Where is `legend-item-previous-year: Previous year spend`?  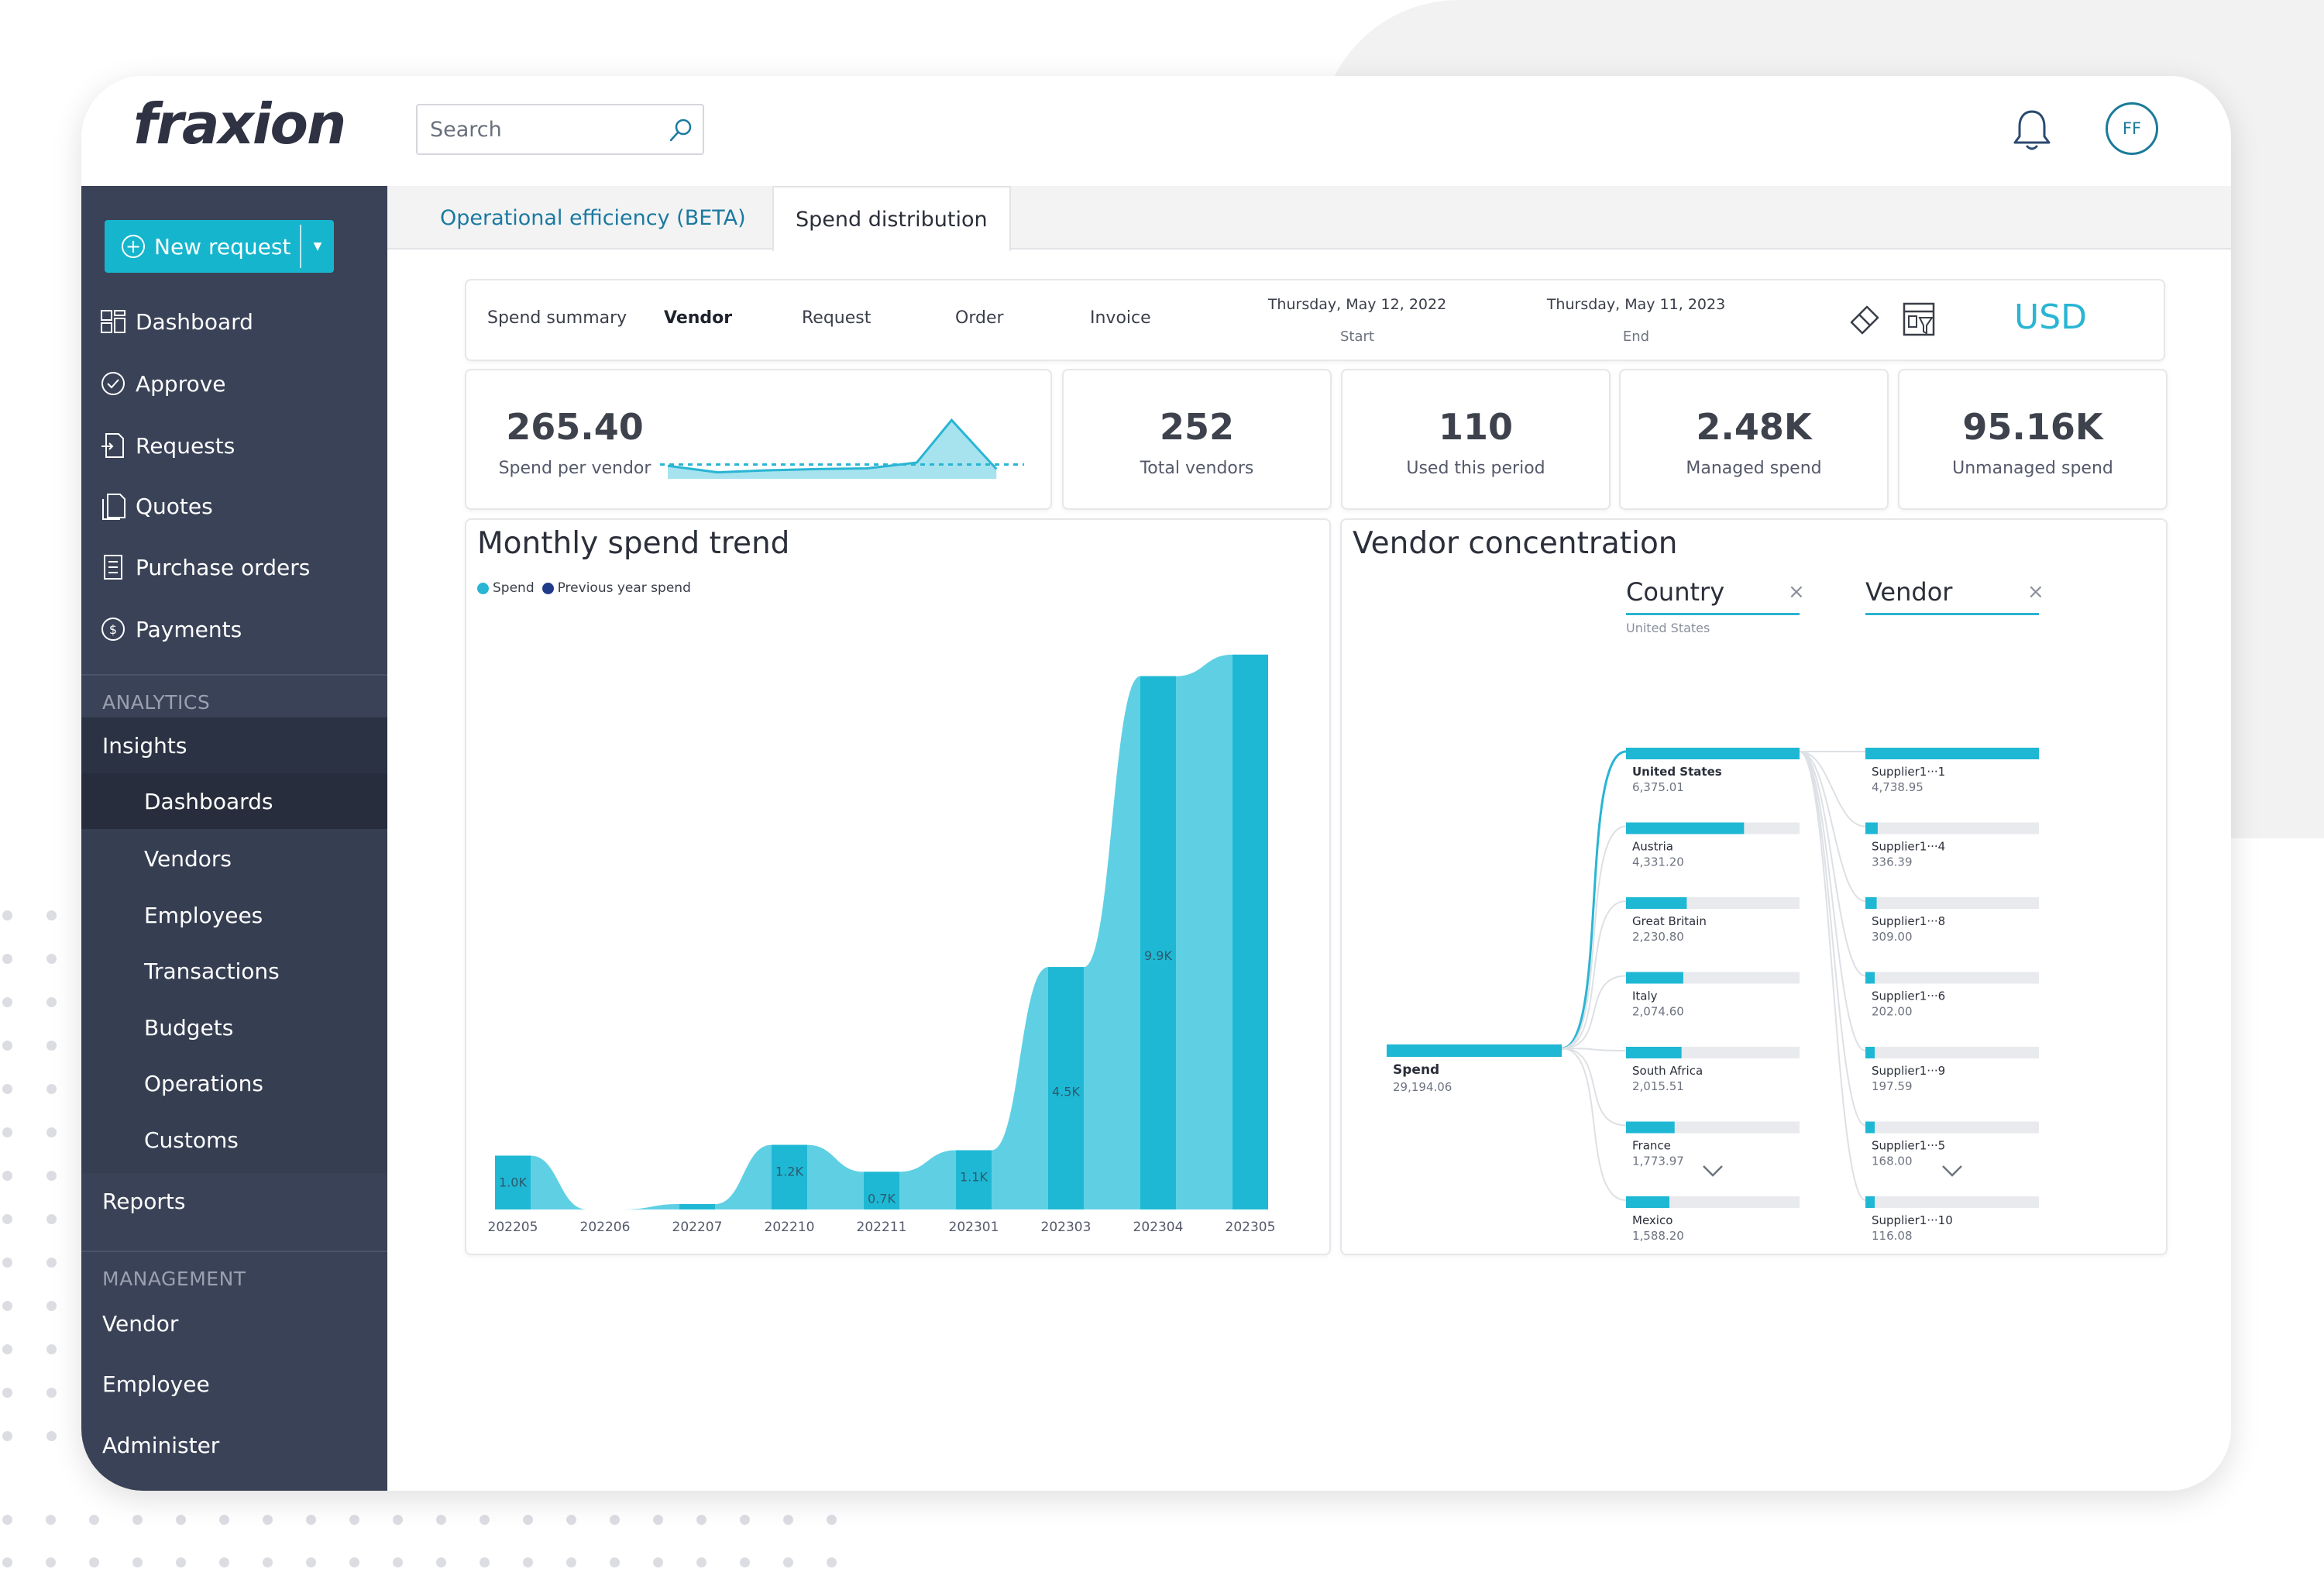
legend-item-previous-year: Previous year spend is located at coordinates (616, 588).